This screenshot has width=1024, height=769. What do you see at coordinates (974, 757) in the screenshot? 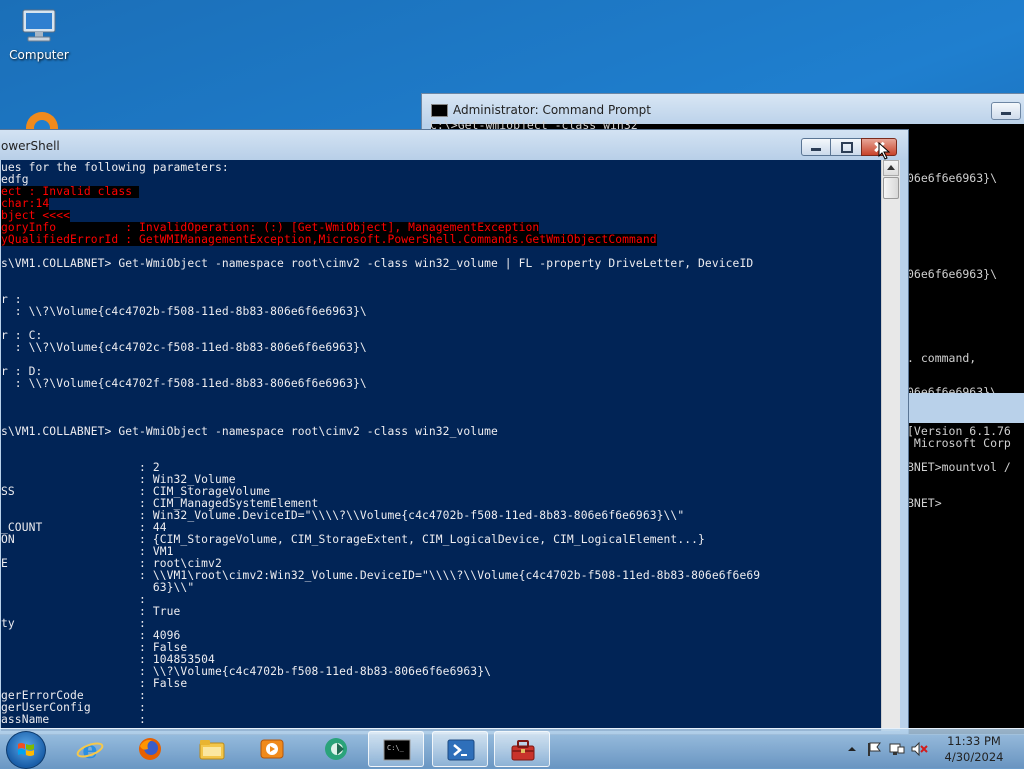
I see `clock-date: 4/30/2024` at bounding box center [974, 757].